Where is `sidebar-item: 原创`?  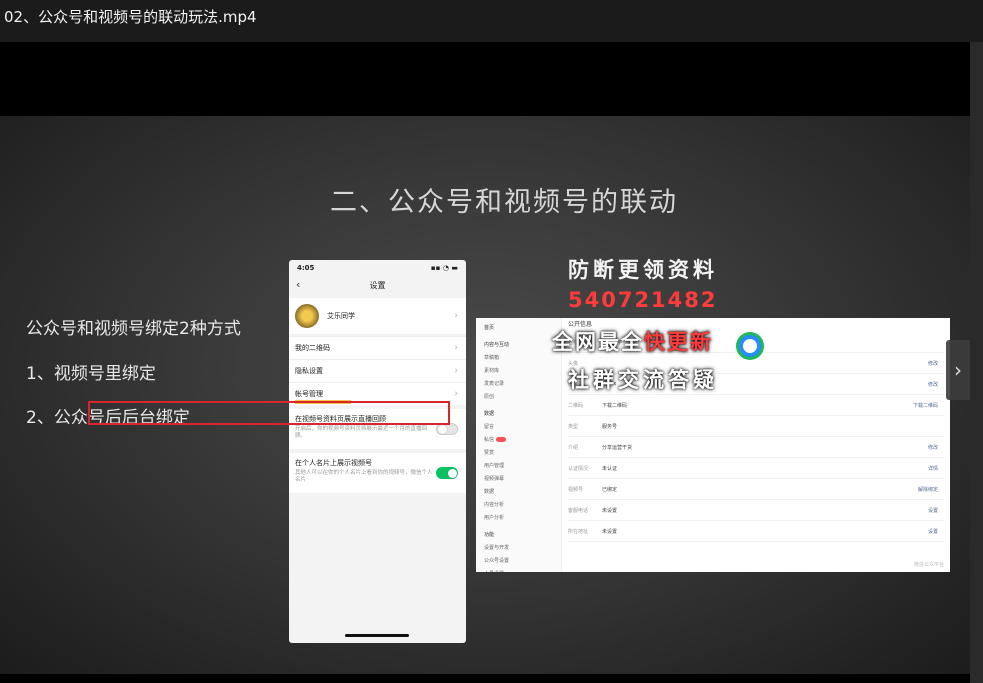 sidebar-item: 原创 is located at coordinates (489, 397).